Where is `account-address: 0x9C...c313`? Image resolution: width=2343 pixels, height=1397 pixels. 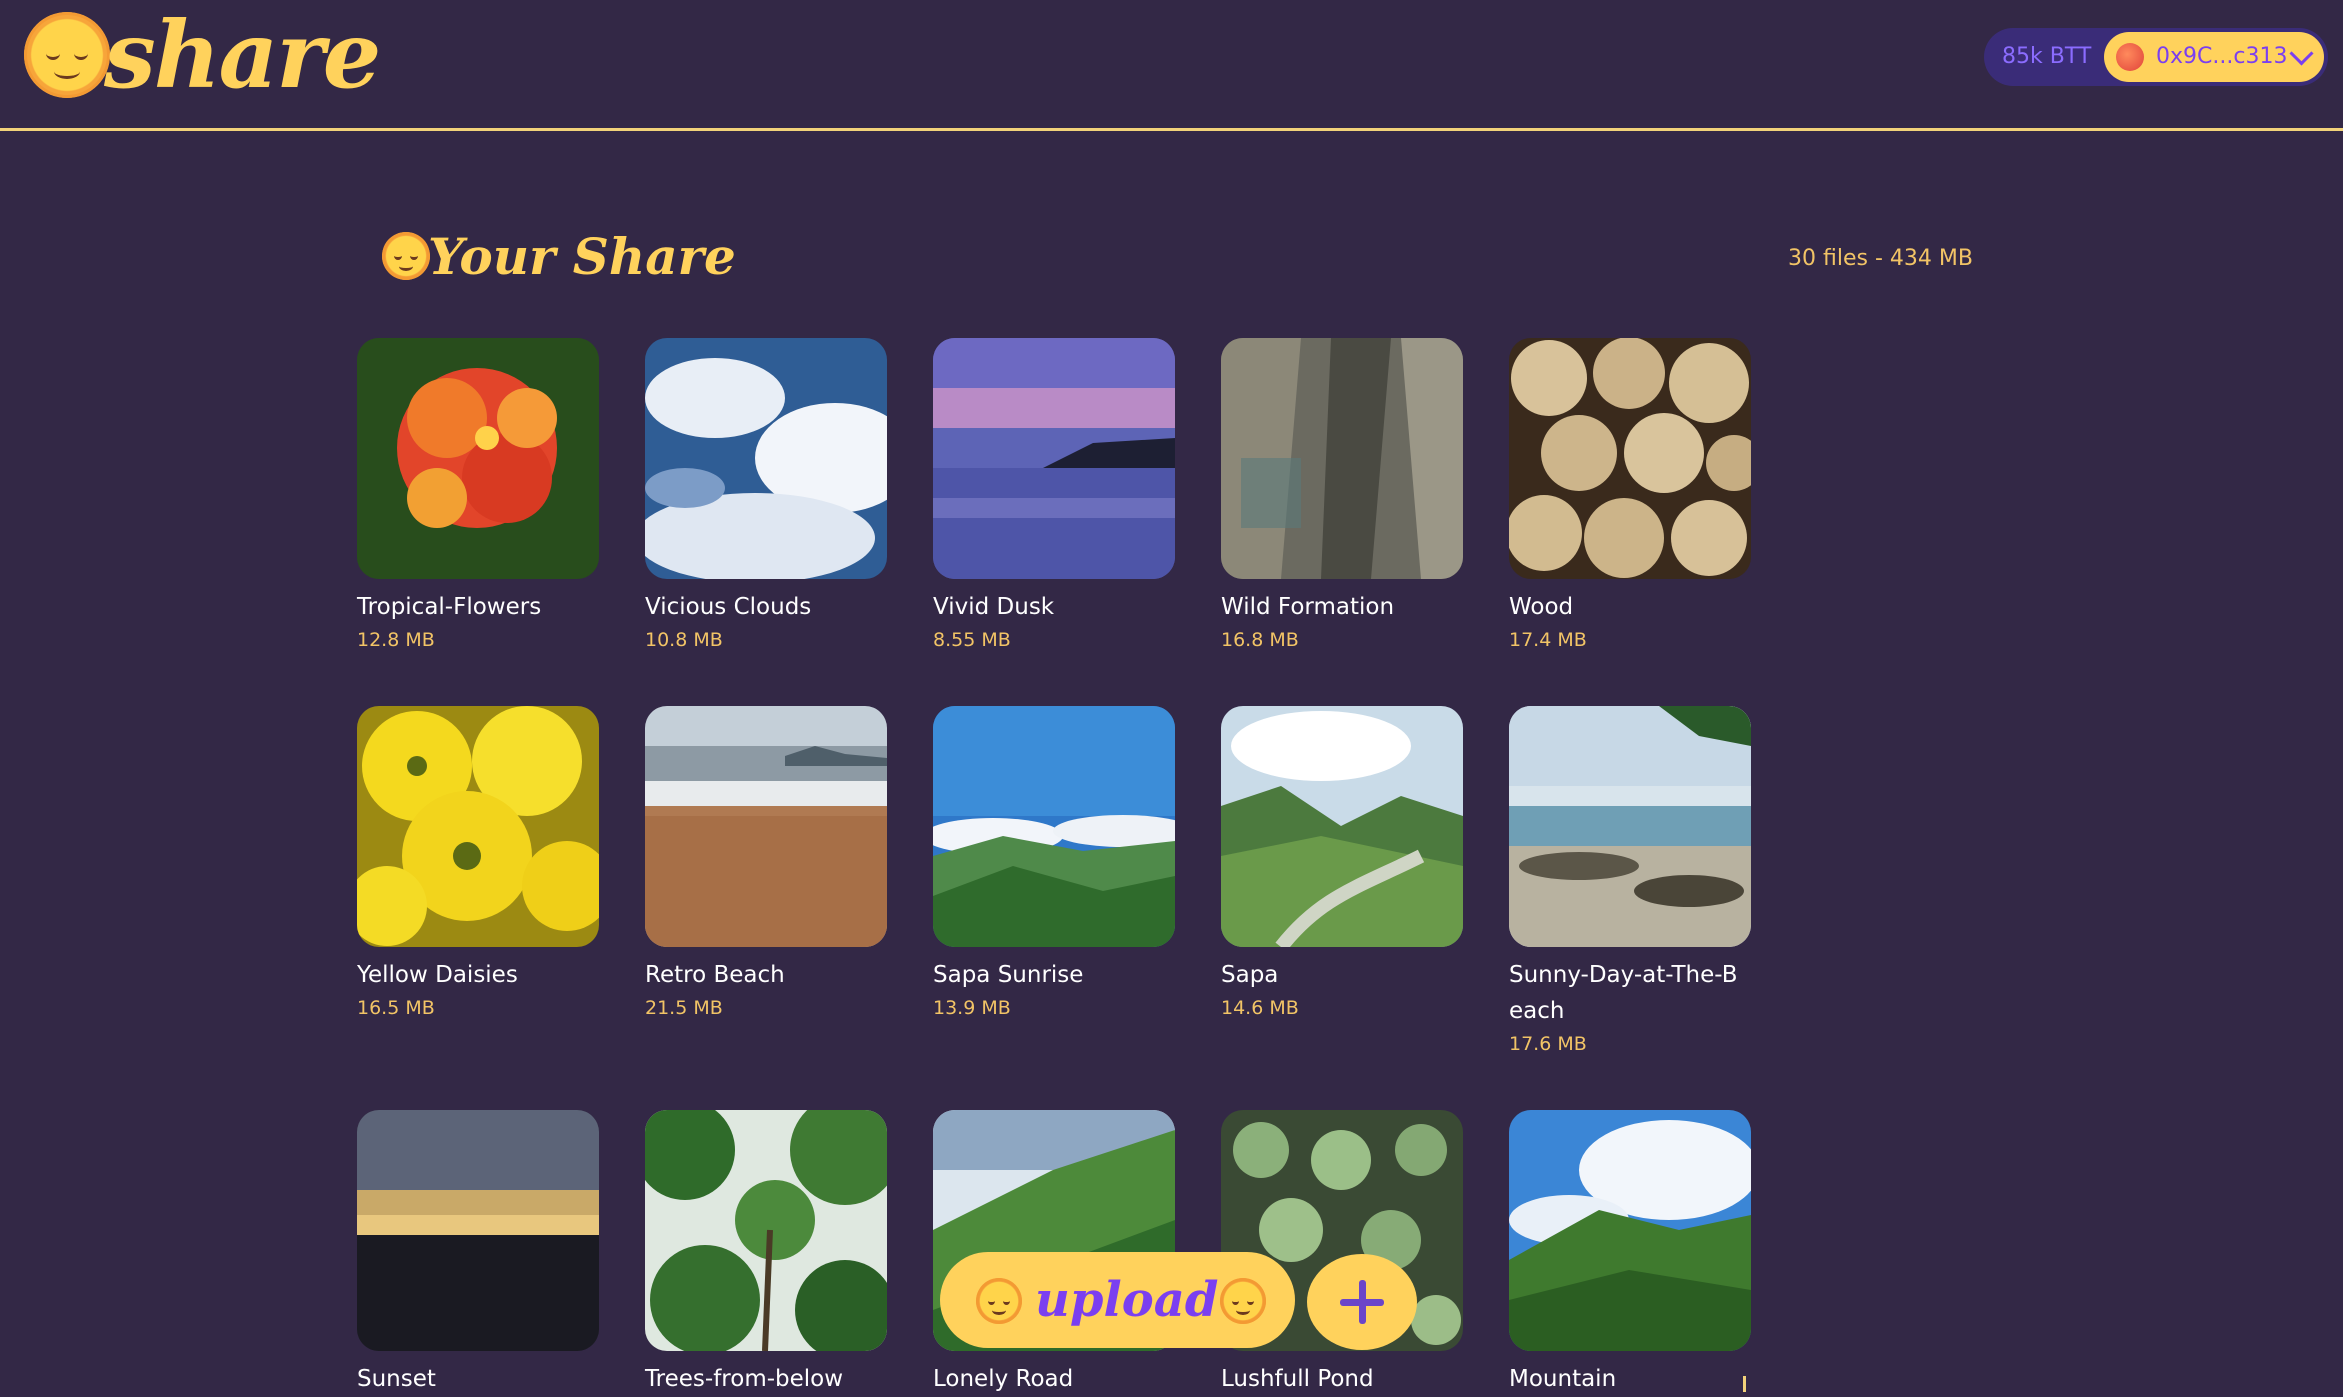 account-address: 0x9C...c313 is located at coordinates (2222, 56).